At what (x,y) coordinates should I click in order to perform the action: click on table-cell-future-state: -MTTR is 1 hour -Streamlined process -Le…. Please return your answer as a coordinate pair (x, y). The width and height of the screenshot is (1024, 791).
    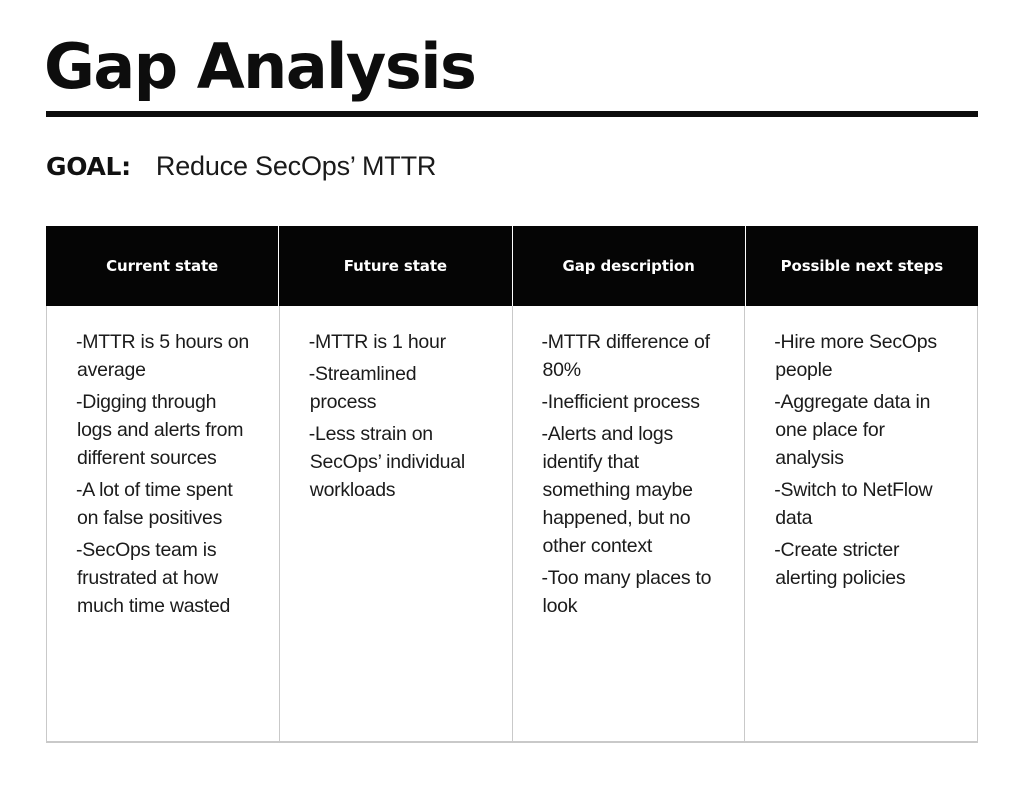
    Looking at the image, I should click on (396, 523).